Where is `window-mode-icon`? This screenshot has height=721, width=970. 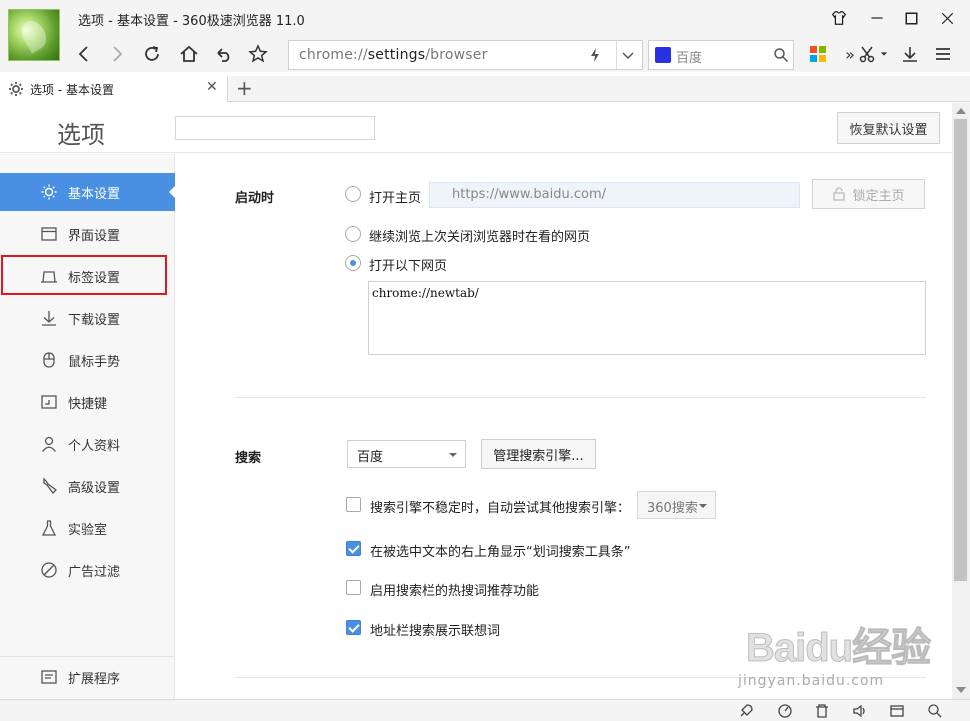 window-mode-icon is located at coordinates (897, 711).